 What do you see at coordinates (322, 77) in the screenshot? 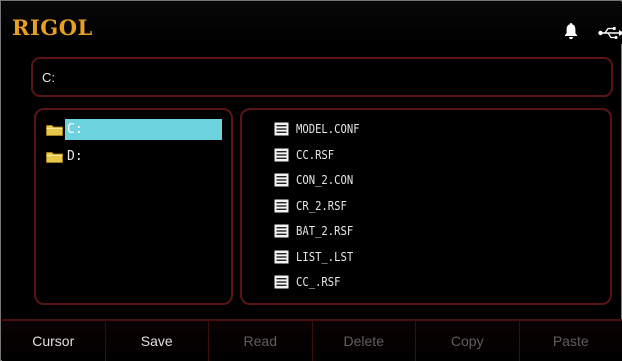
I see `current-path-field: C:` at bounding box center [322, 77].